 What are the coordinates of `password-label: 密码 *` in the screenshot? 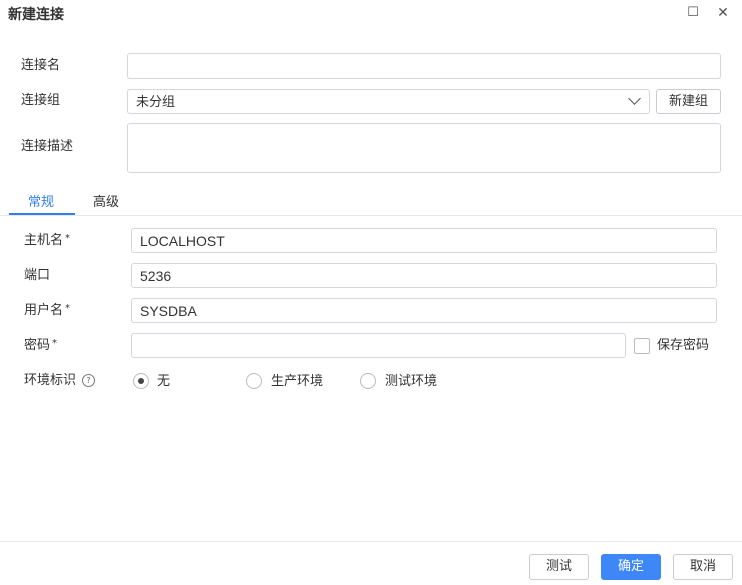 It's located at (41, 345).